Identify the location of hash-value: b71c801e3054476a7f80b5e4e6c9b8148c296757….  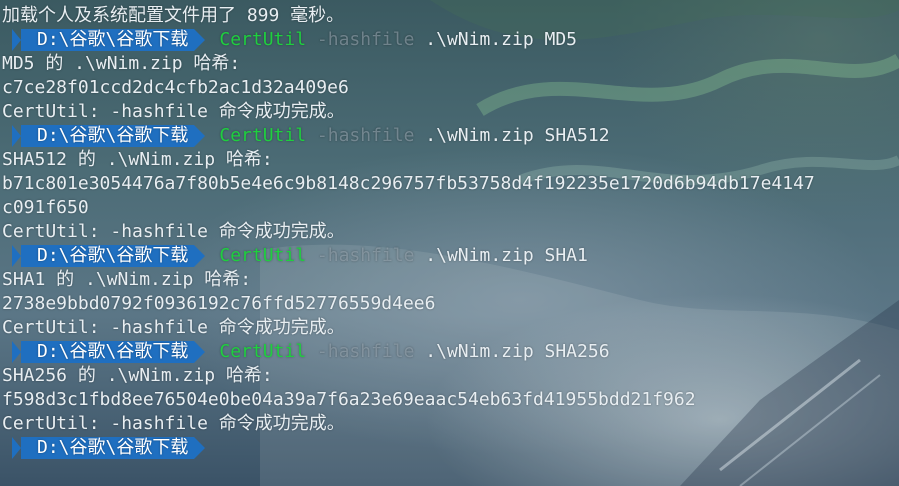
(408, 183).